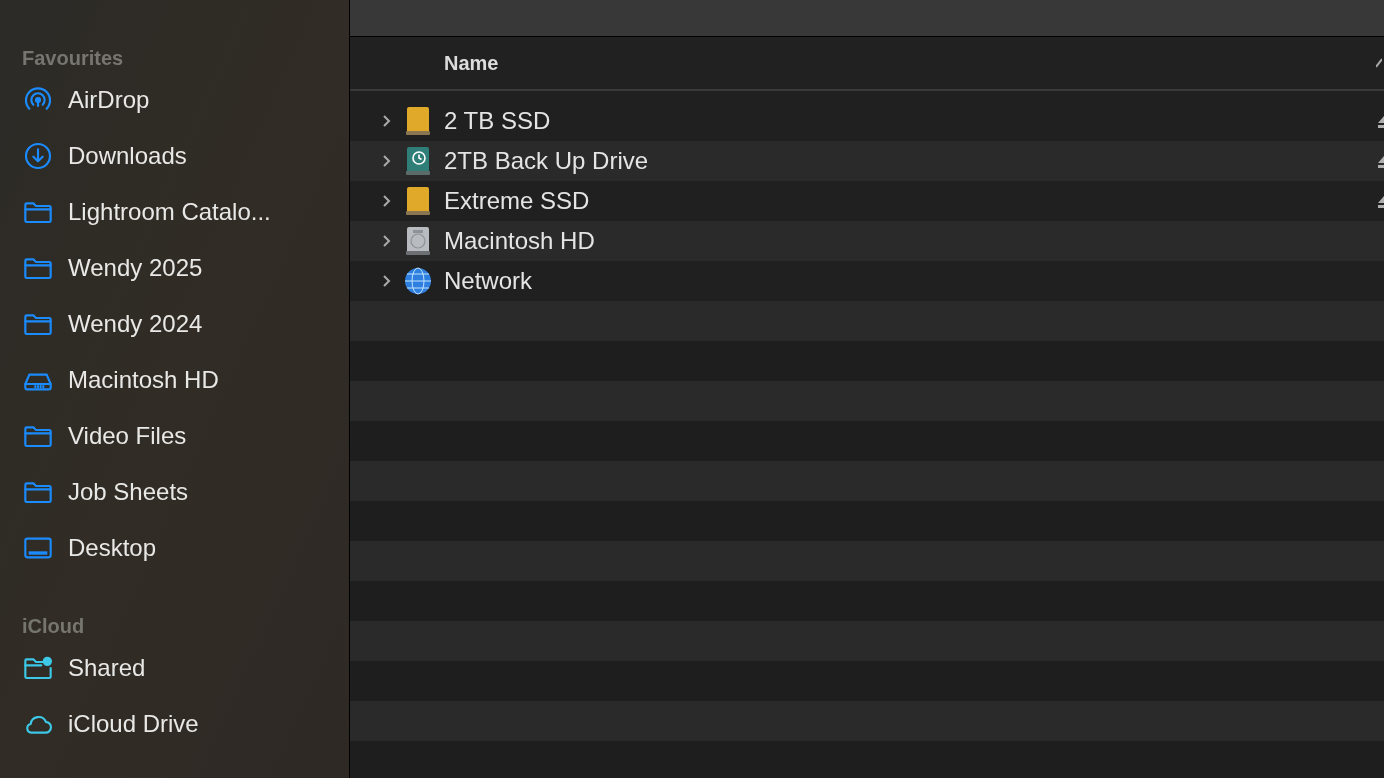 The image size is (1384, 778). Describe the element at coordinates (867, 161) in the screenshot. I see `file-row: 2TB Back Up Drive` at that location.